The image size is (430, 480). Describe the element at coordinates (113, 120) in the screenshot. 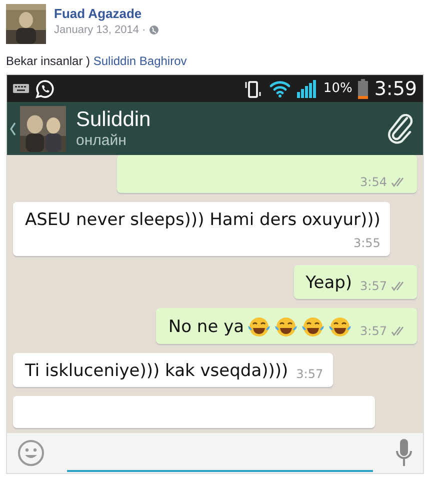

I see `contact-name: Suliddin` at that location.